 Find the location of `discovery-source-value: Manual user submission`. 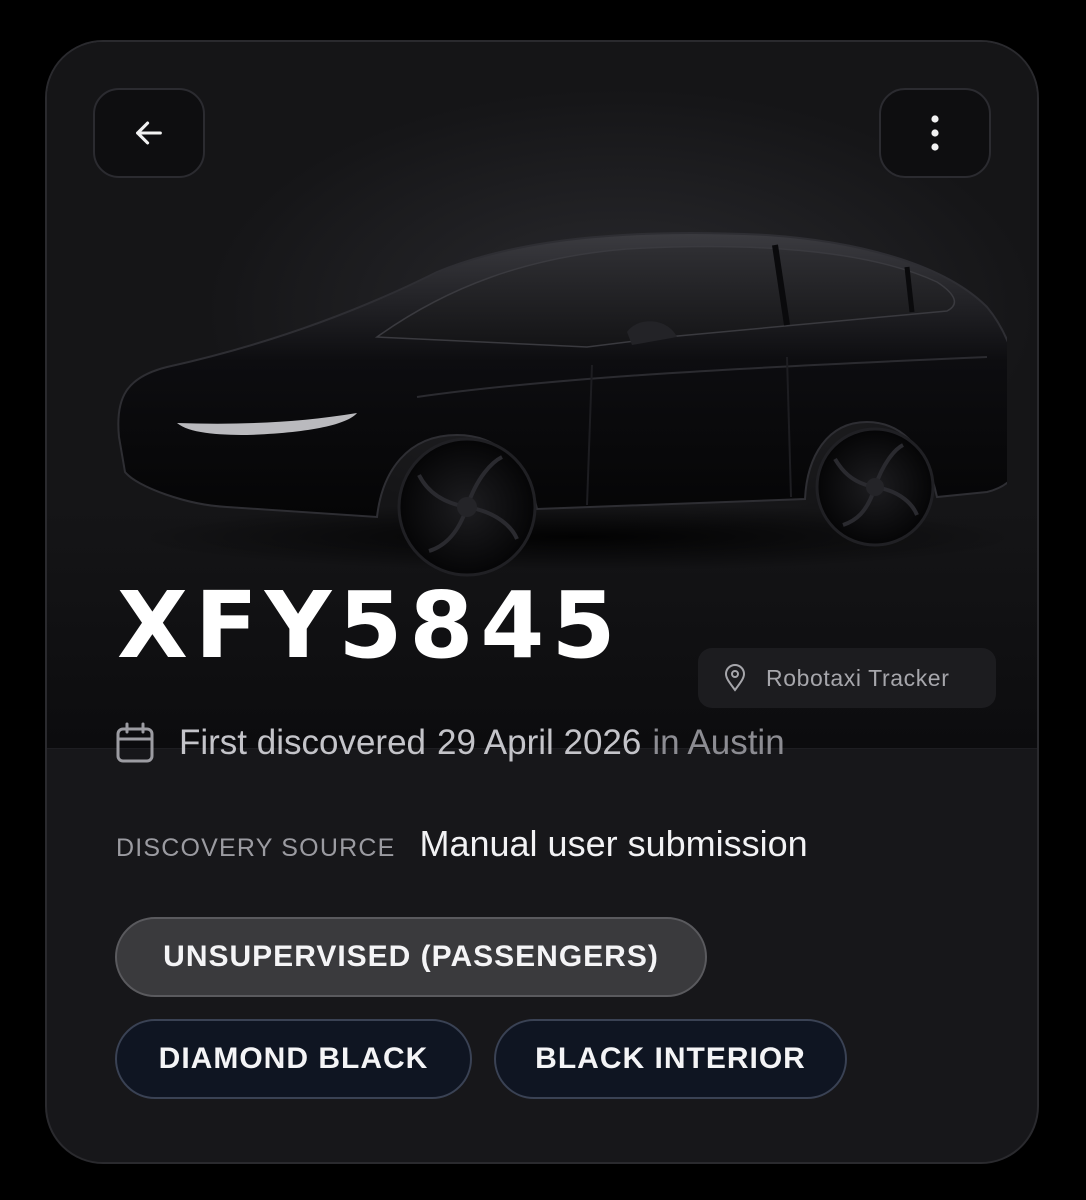

discovery-source-value: Manual user submission is located at coordinates (613, 843).